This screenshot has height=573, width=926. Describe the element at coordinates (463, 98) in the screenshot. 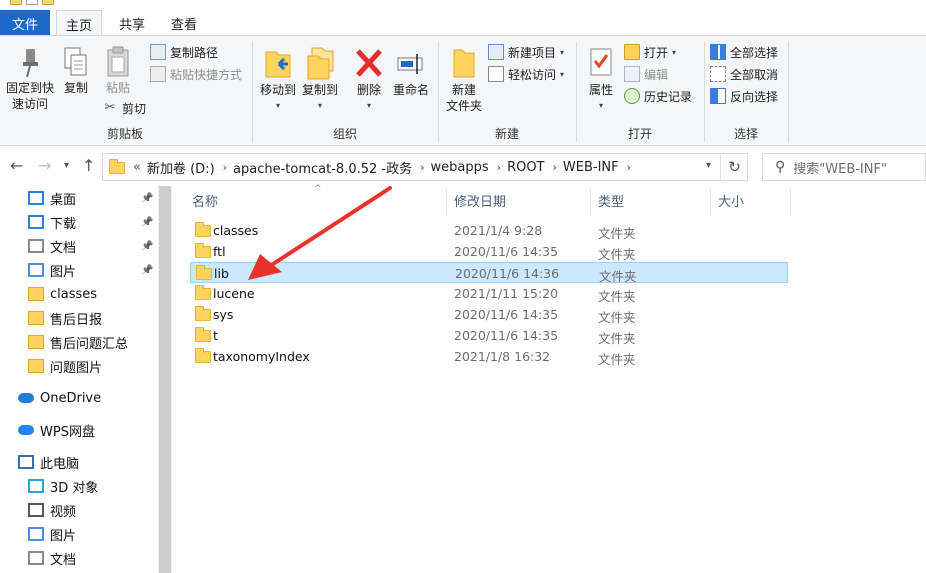

I see `new-folder-label: 新建 文件夹` at that location.